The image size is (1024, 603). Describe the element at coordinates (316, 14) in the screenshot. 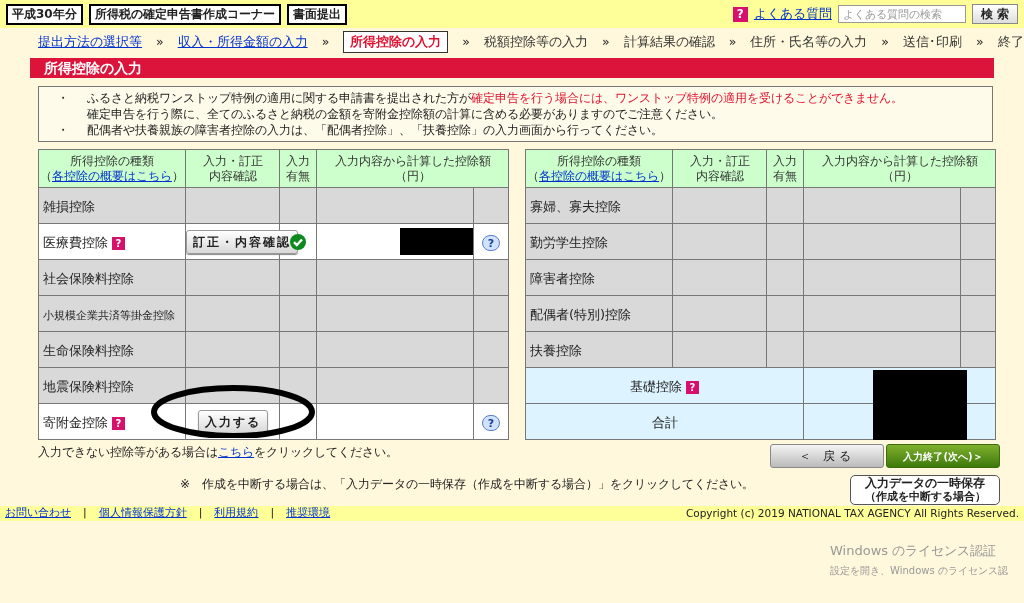

I see `paper-submit-button: 書面提出` at that location.